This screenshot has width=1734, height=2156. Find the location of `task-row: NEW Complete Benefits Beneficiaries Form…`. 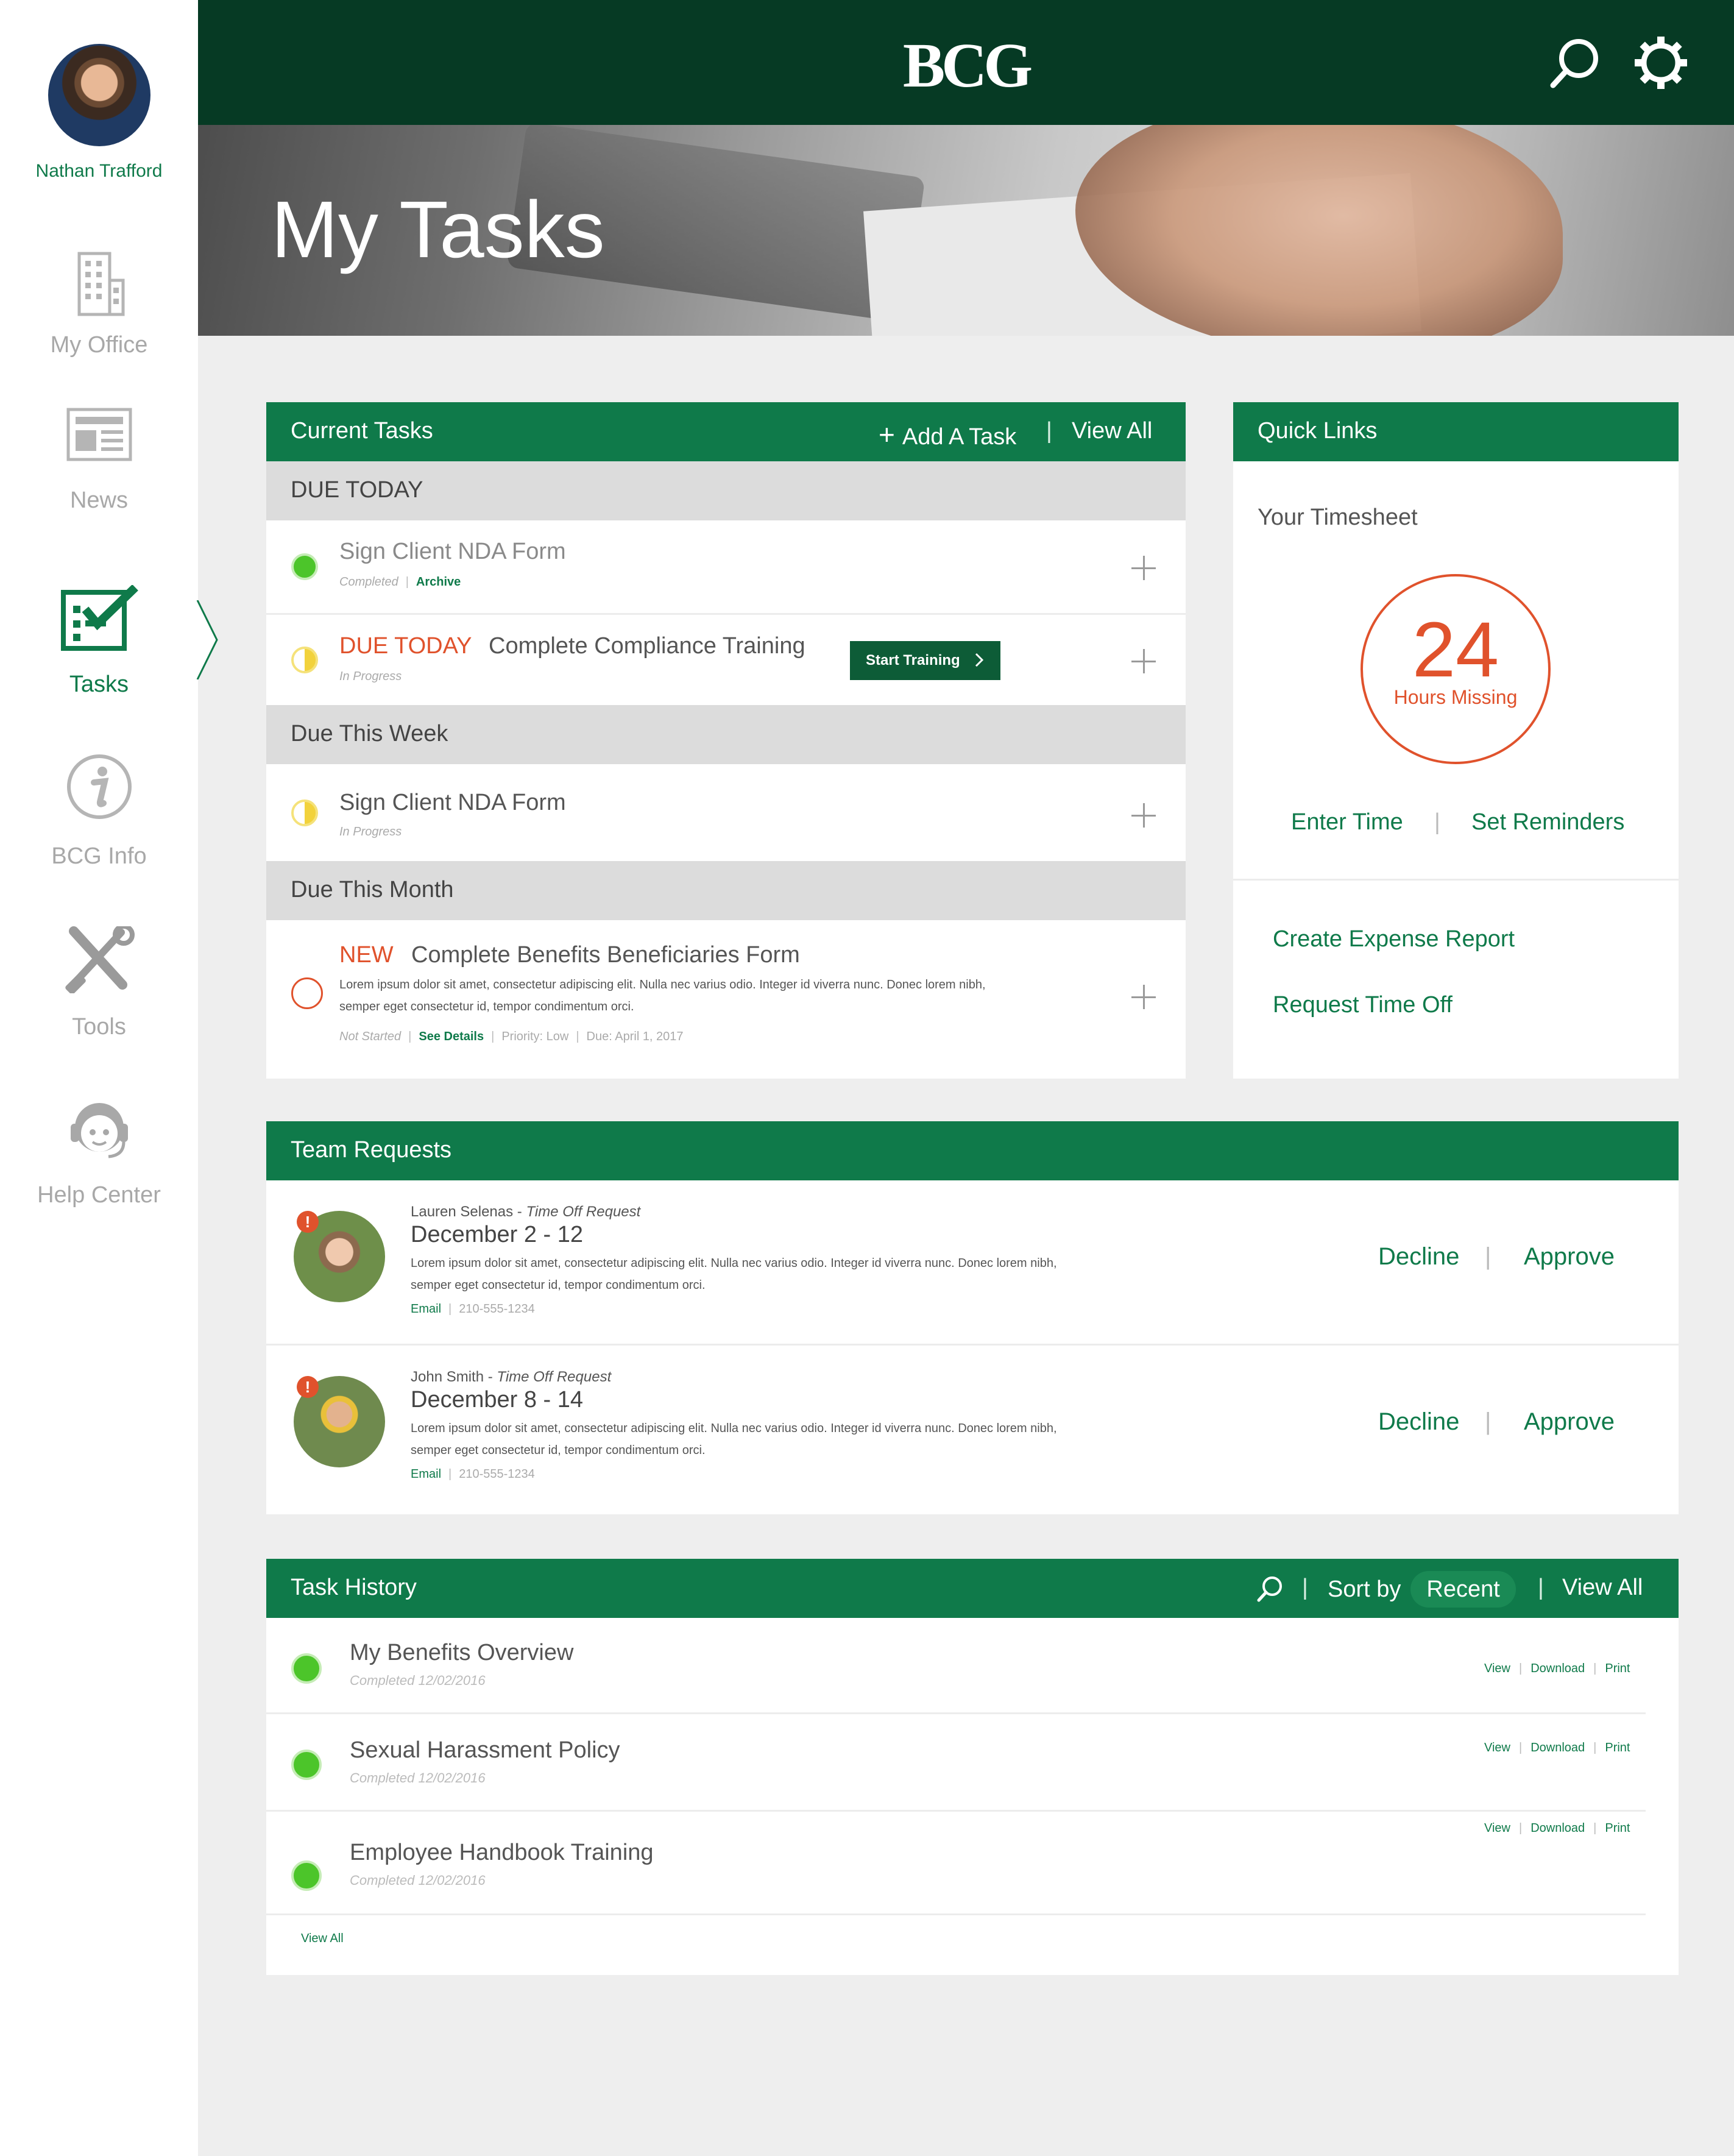

task-row: NEW Complete Benefits Beneficiaries Form… is located at coordinates (726, 999).